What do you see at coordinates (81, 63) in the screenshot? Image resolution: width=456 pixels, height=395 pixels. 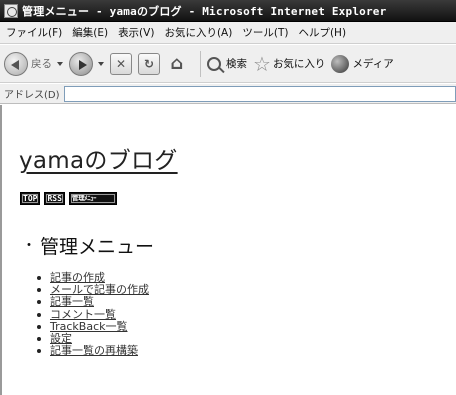 I see `forward-arrow-icon` at bounding box center [81, 63].